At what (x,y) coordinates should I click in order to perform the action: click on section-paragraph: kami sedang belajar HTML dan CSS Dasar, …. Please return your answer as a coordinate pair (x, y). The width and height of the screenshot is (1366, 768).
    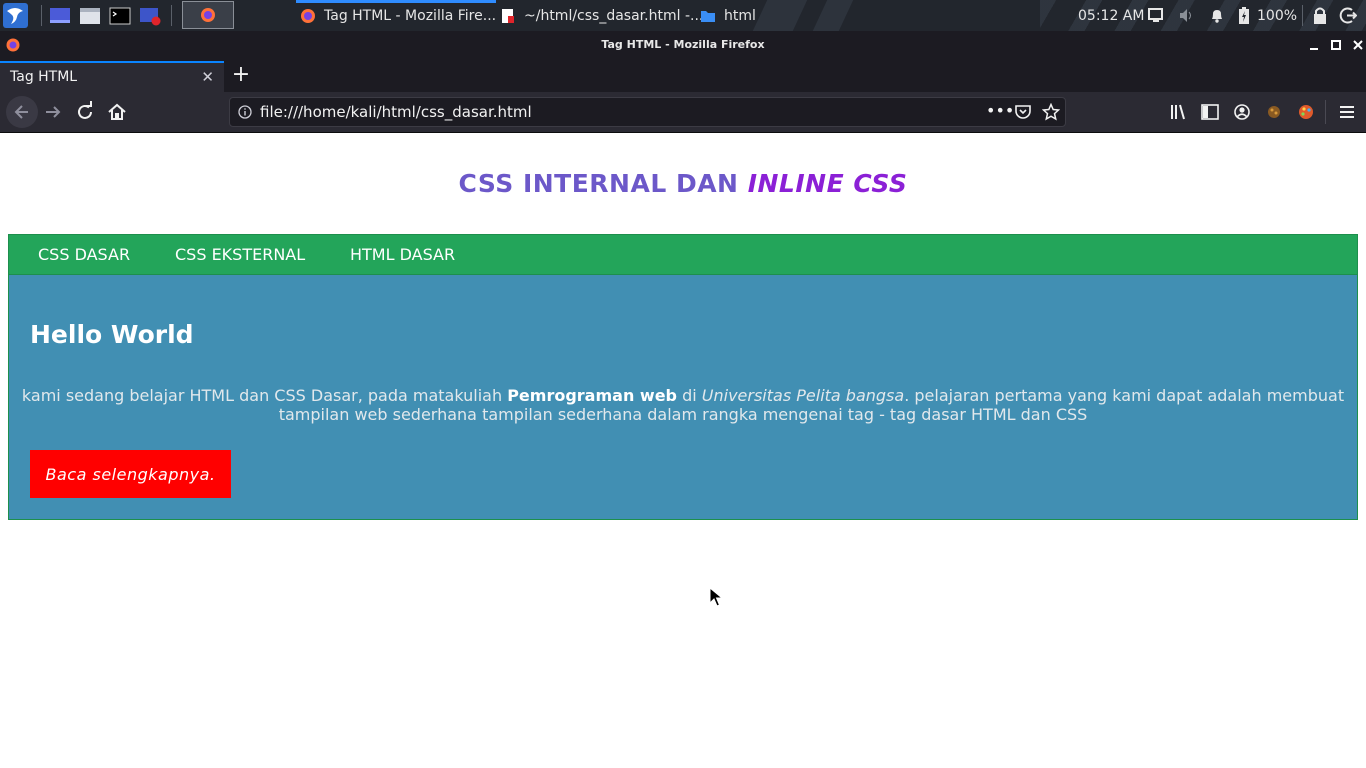
    Looking at the image, I should click on (683, 405).